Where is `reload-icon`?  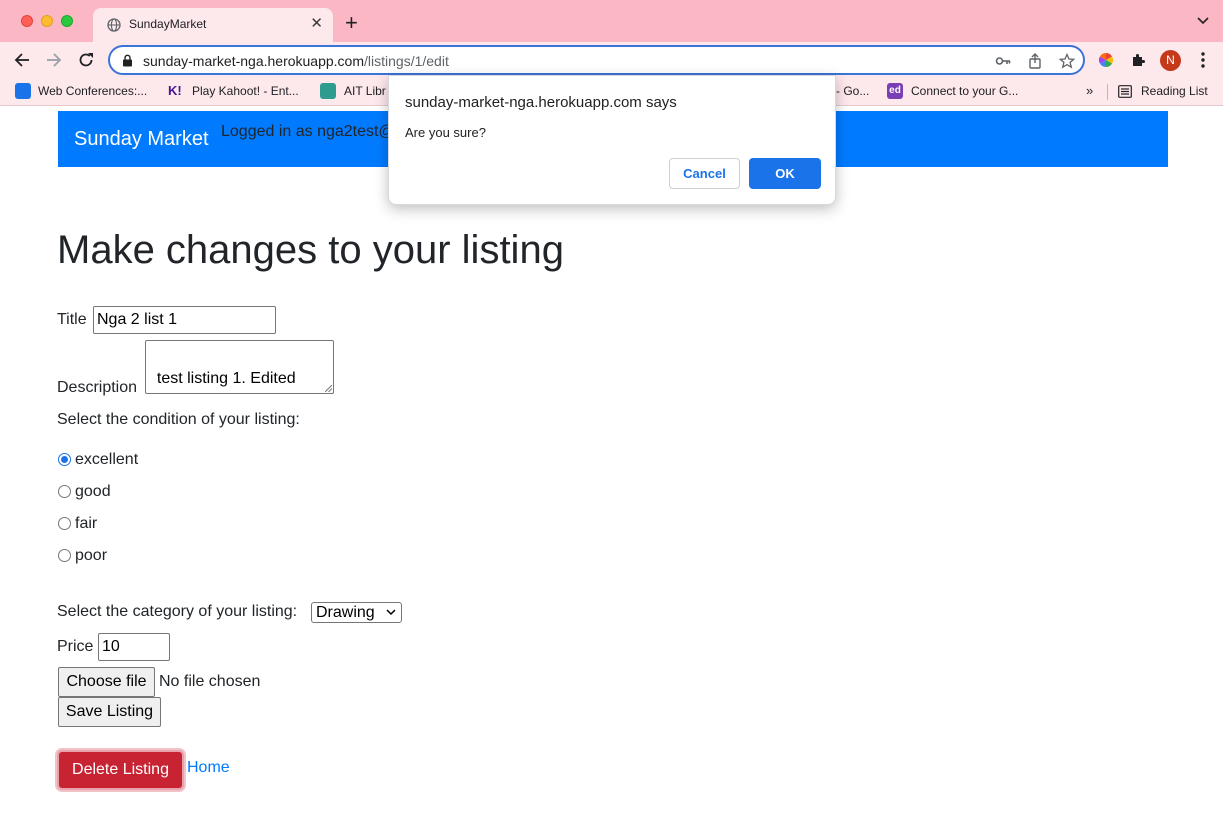 reload-icon is located at coordinates (86, 60).